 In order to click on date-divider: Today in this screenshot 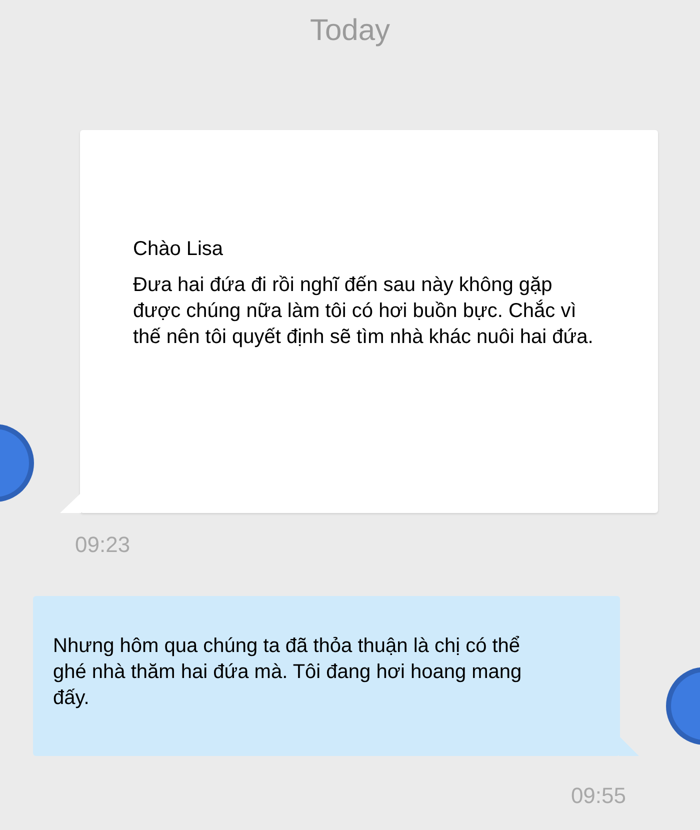, I will do `click(350, 31)`.